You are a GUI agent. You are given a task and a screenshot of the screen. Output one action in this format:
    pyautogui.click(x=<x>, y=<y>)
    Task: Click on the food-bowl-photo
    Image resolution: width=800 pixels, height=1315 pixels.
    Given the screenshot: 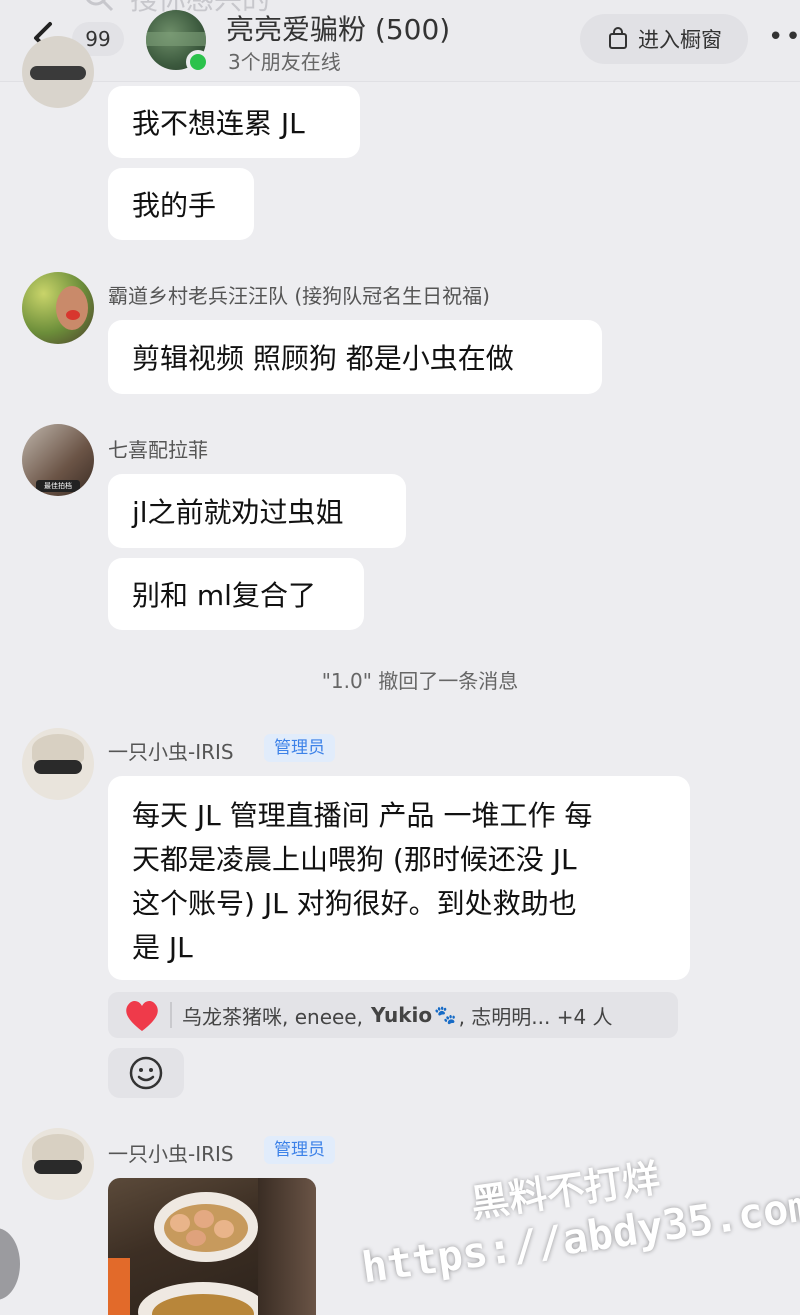 What is the action you would take?
    pyautogui.click(x=212, y=1246)
    